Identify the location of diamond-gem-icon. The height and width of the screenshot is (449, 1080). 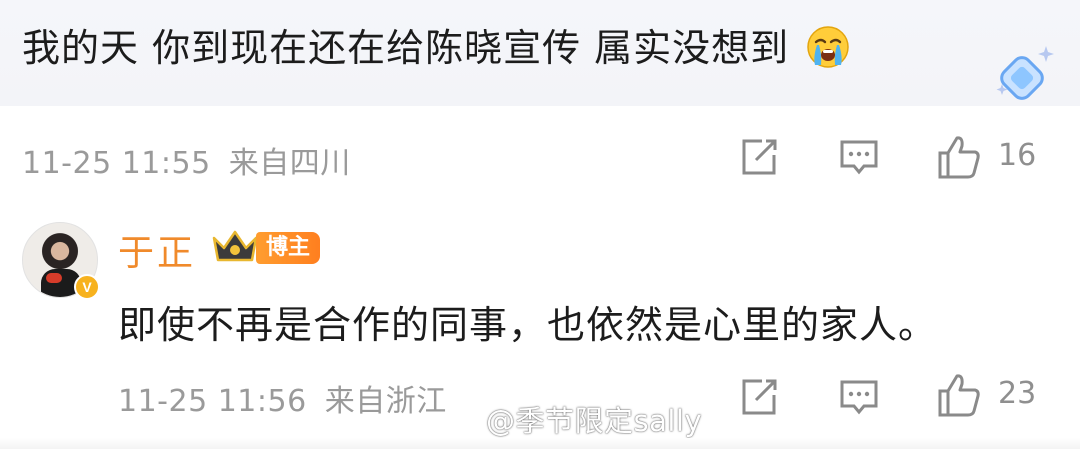
(1025, 73).